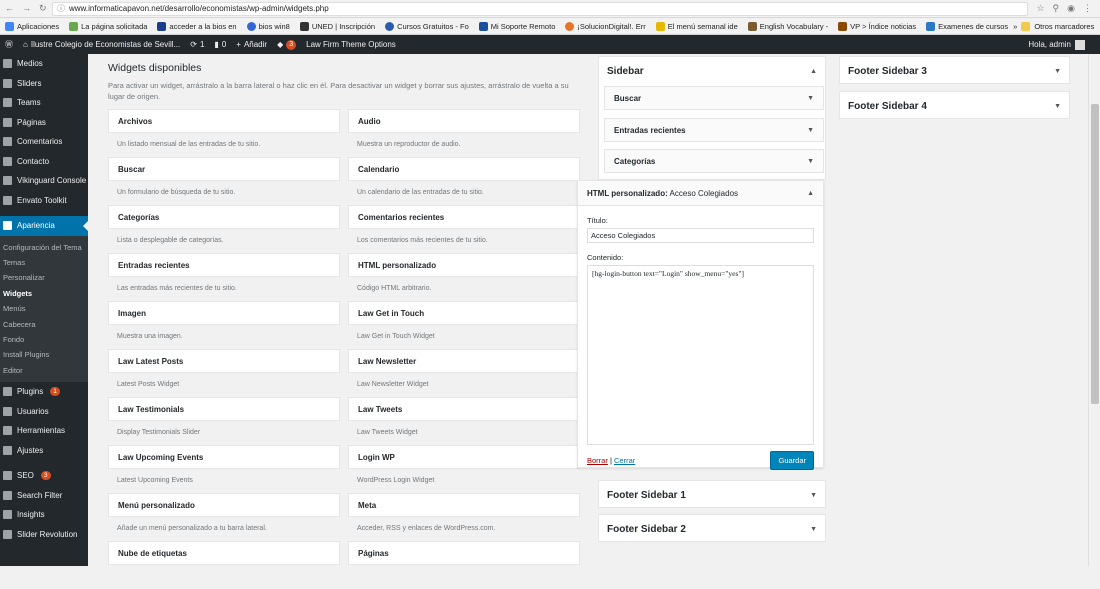  Describe the element at coordinates (9, 44) in the screenshot. I see `wp-logo: Ⓦ` at that location.